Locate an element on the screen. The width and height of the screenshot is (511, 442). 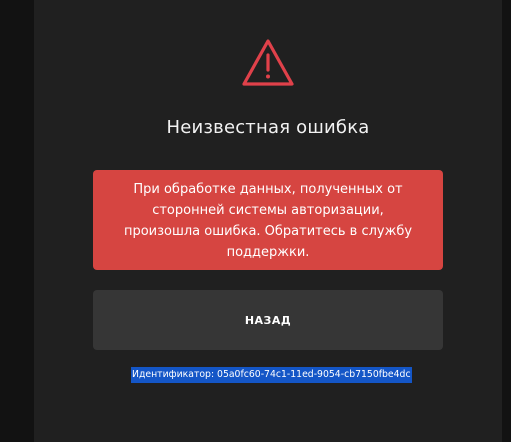
warning-triangle-icon is located at coordinates (268, 63).